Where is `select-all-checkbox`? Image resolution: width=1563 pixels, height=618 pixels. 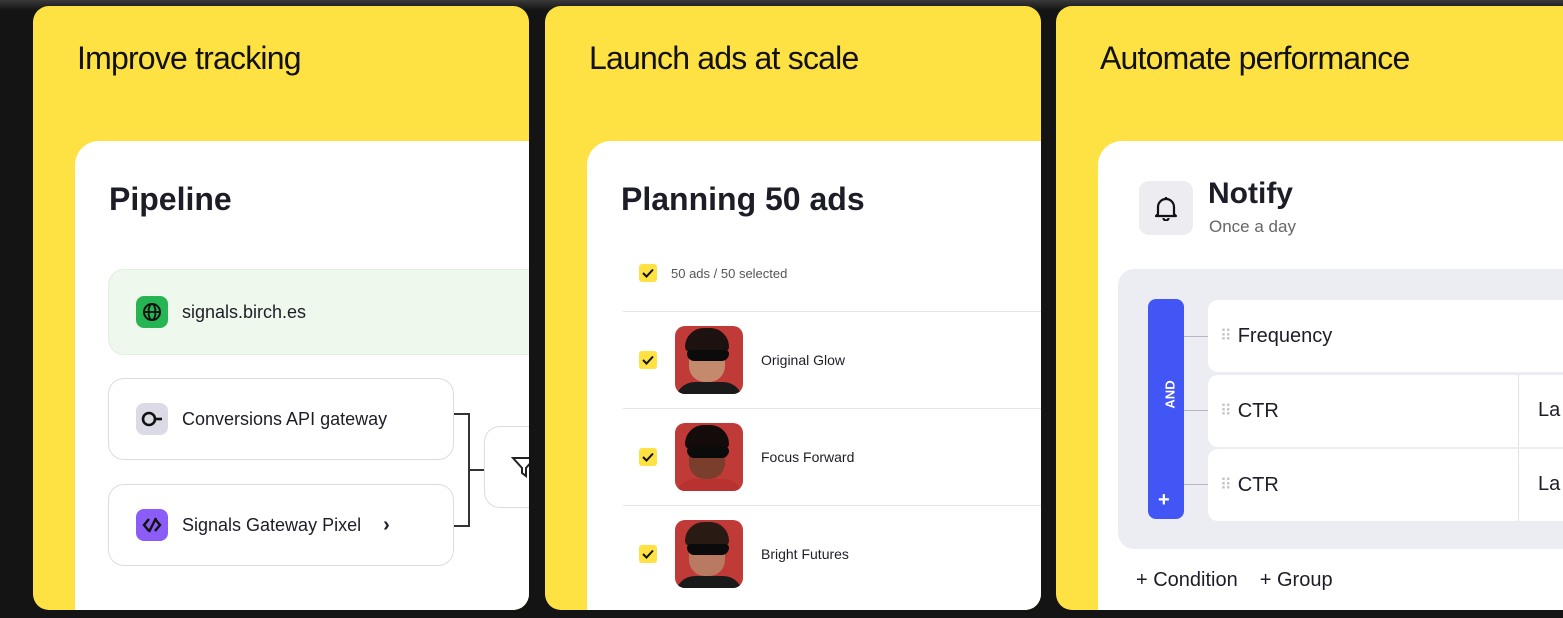
select-all-checkbox is located at coordinates (648, 273).